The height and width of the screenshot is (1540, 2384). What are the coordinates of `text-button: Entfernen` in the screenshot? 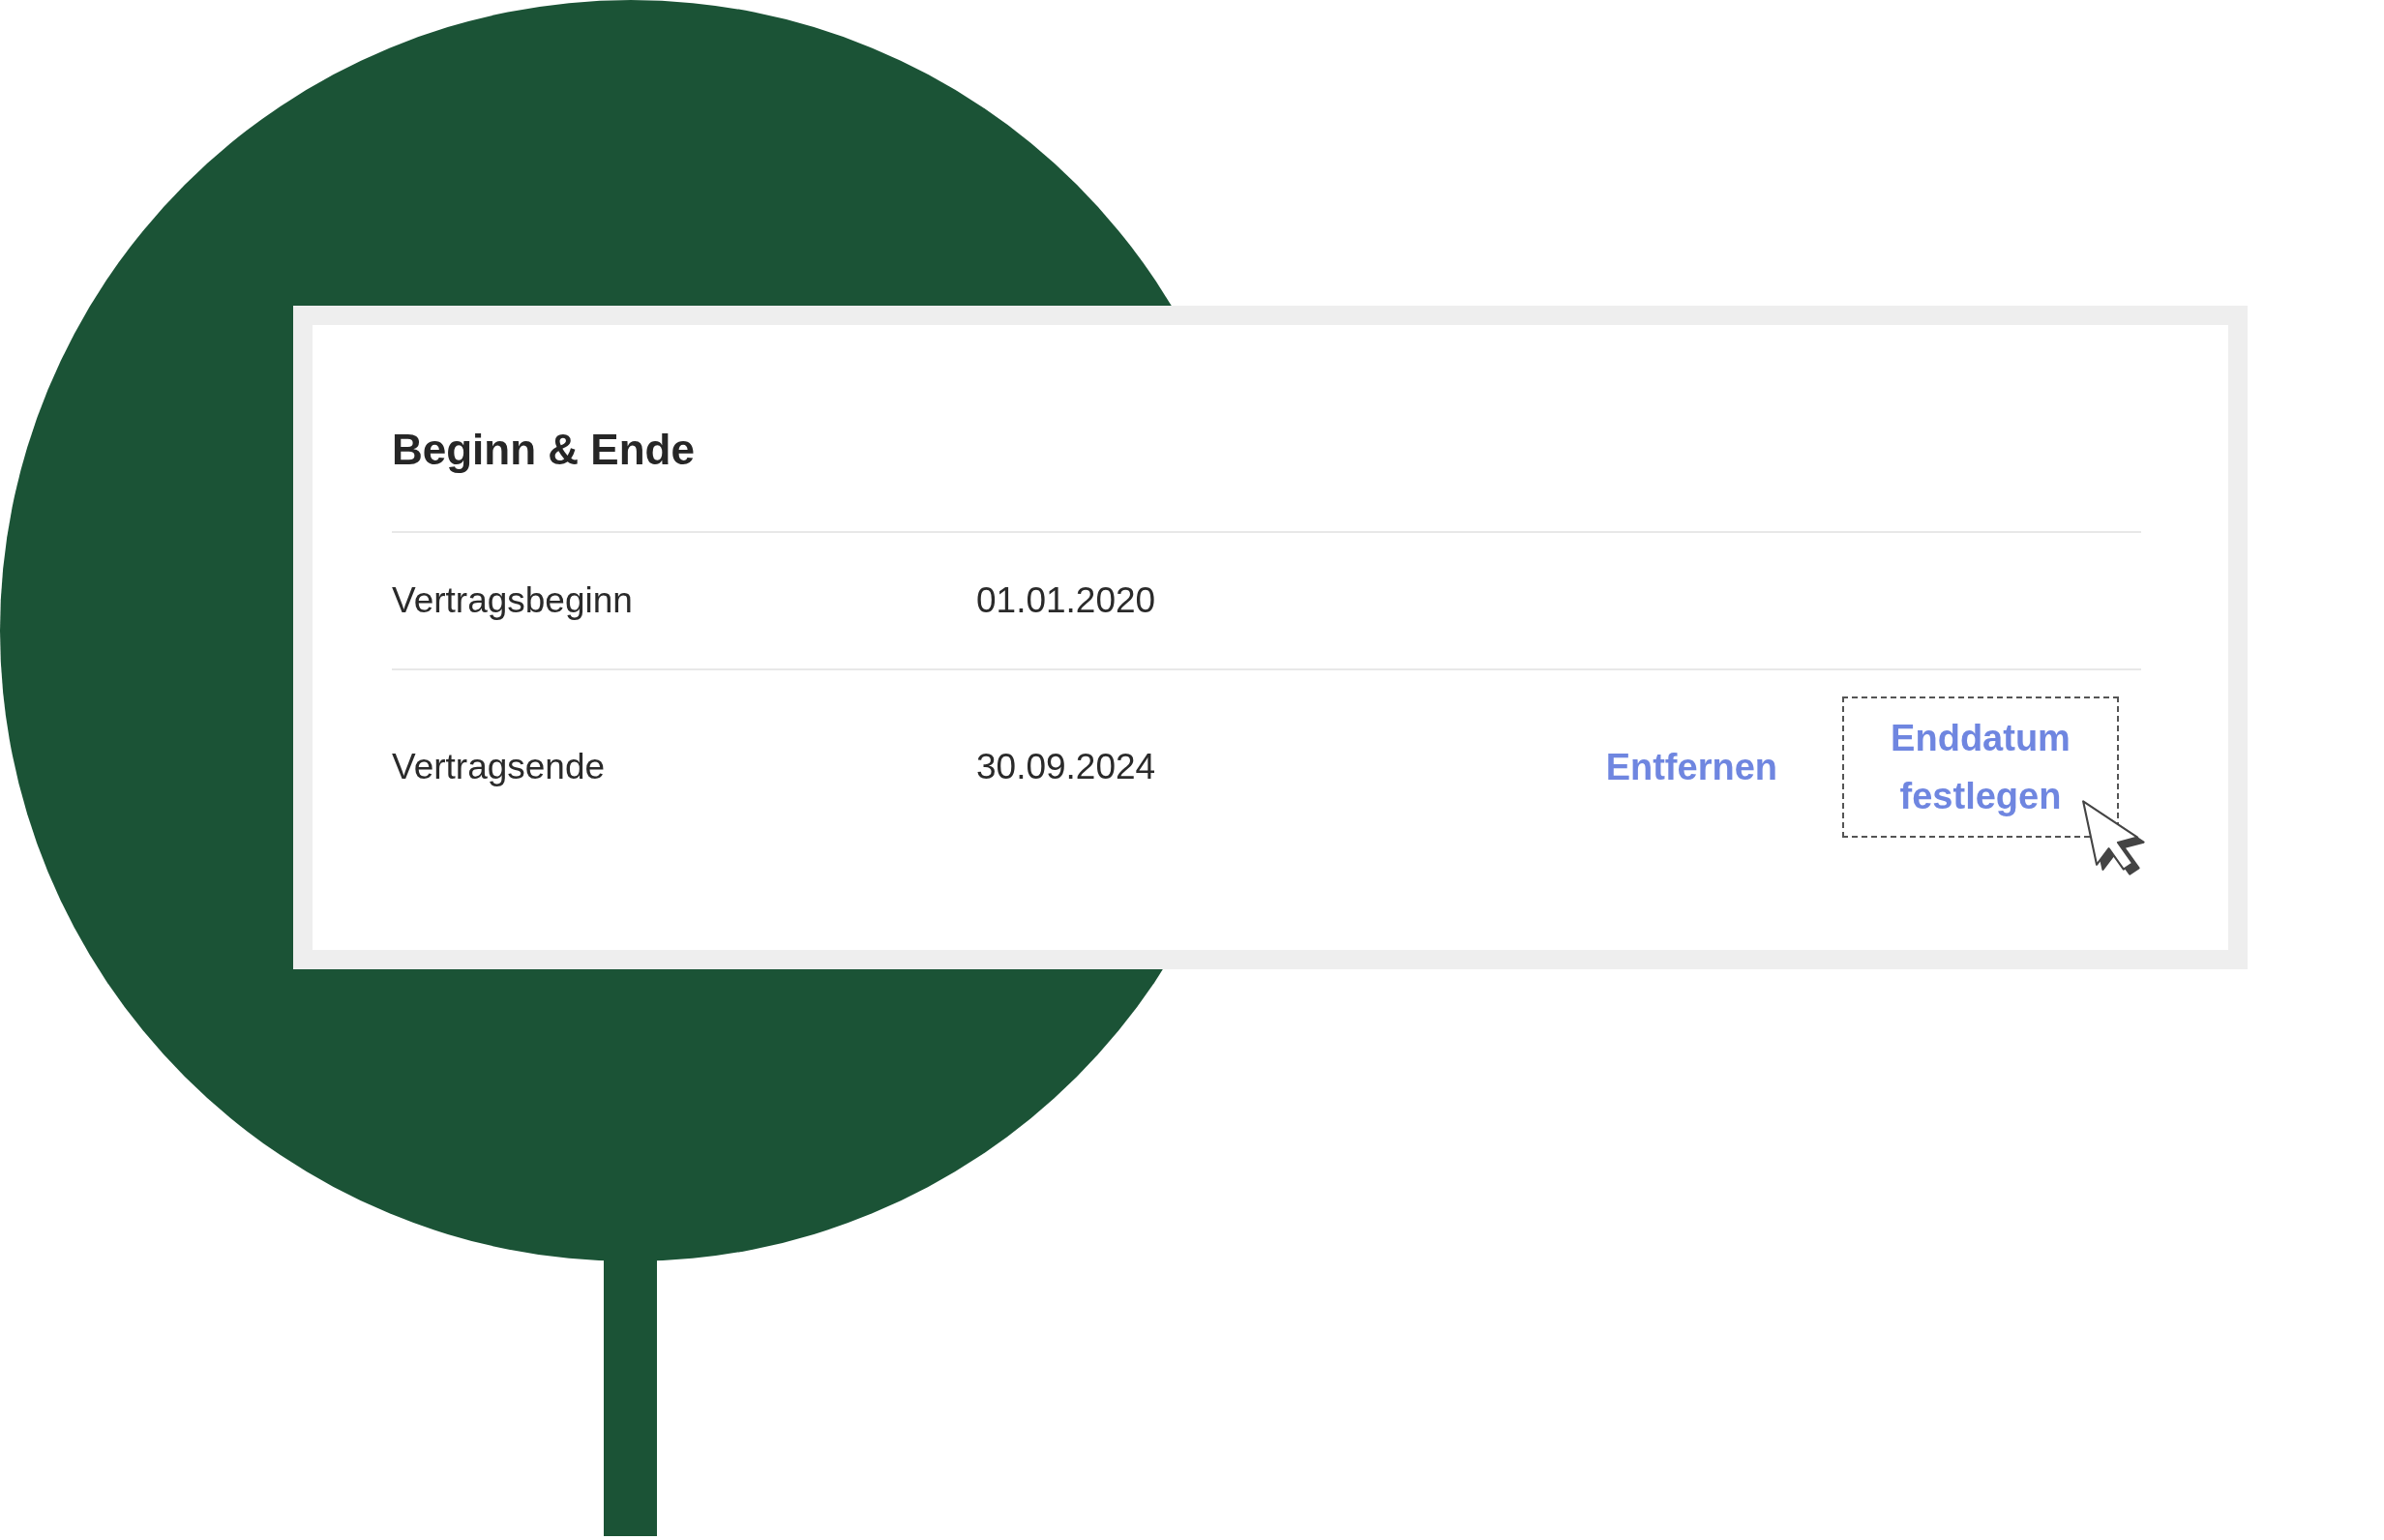 It's located at (1691, 767).